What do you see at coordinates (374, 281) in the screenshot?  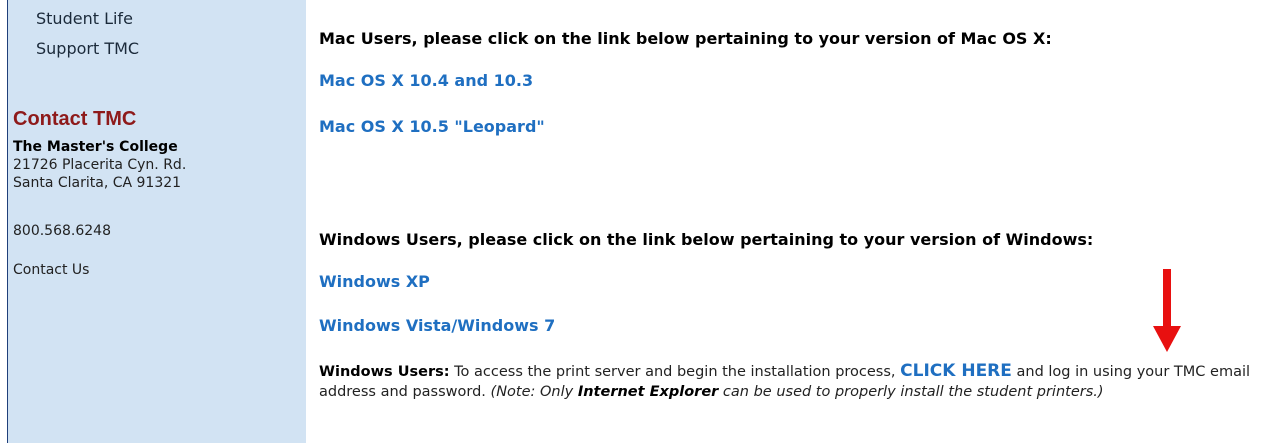 I see `windows-xp-link: Windows XP` at bounding box center [374, 281].